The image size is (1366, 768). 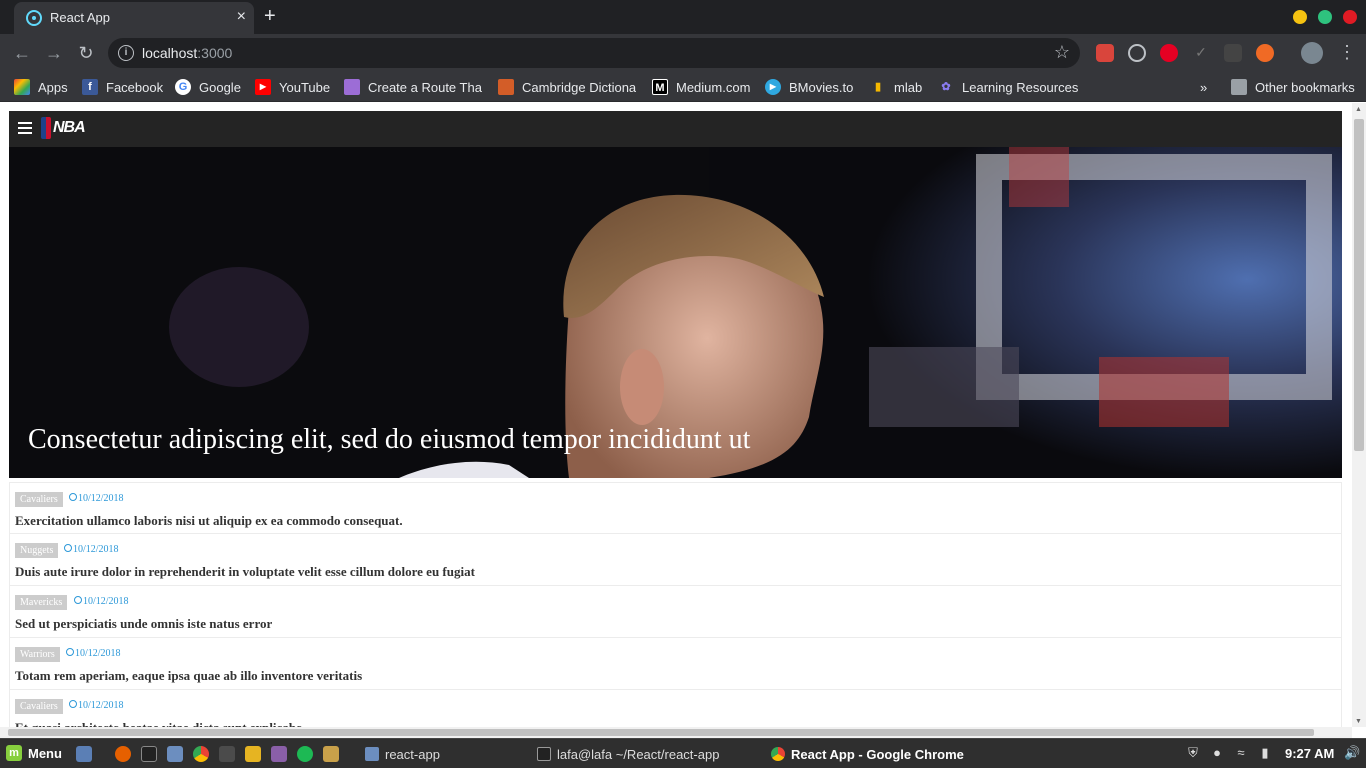 I want to click on medium-icon: M, so click(x=660, y=87).